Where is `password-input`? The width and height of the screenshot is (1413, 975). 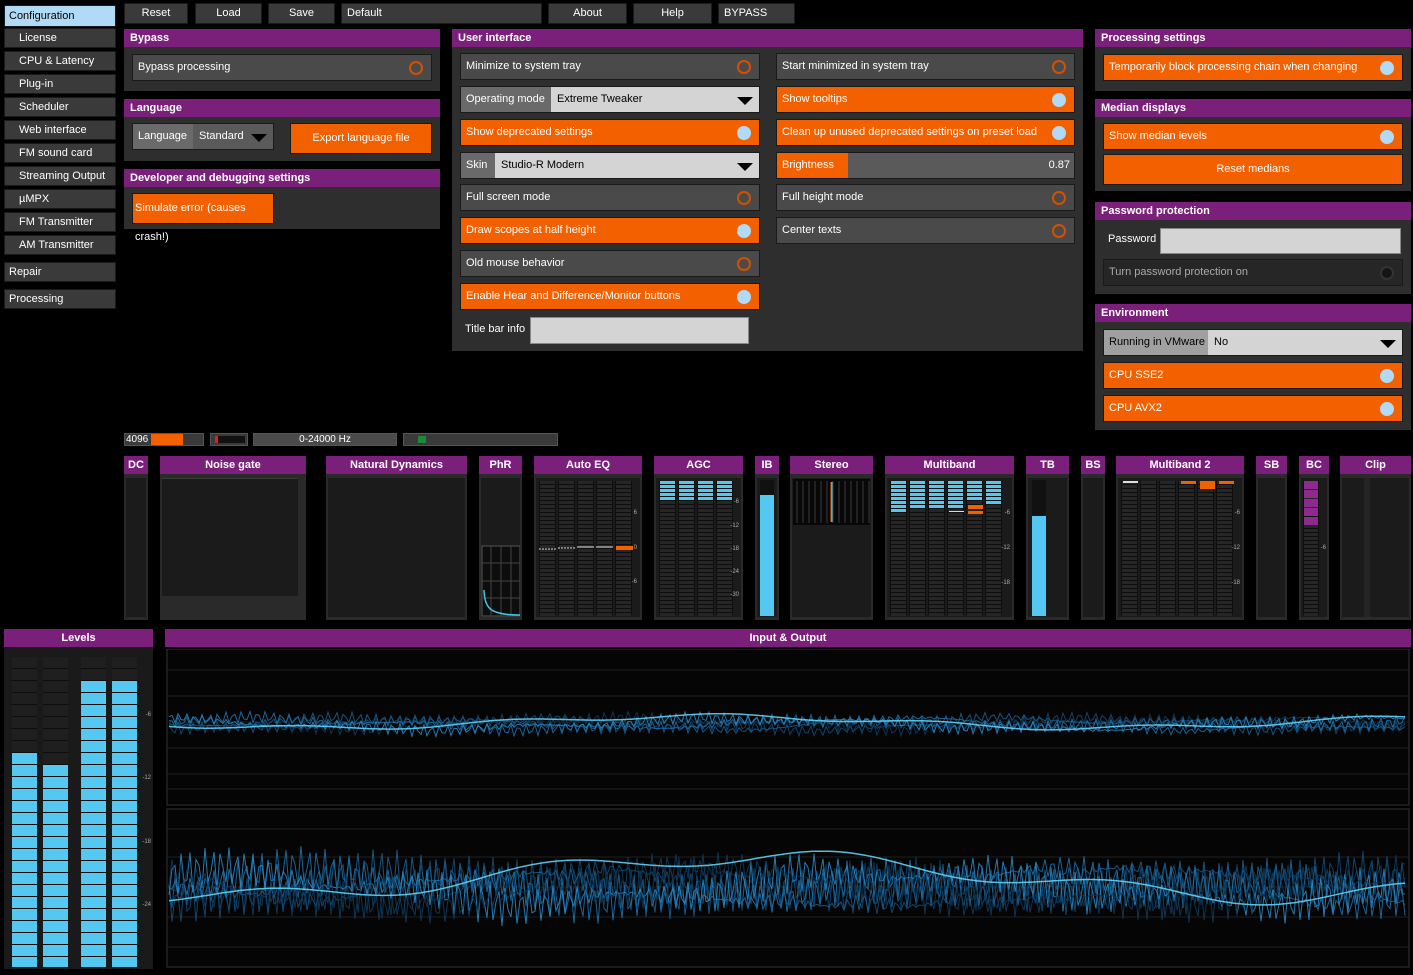
password-input is located at coordinates (1280, 241).